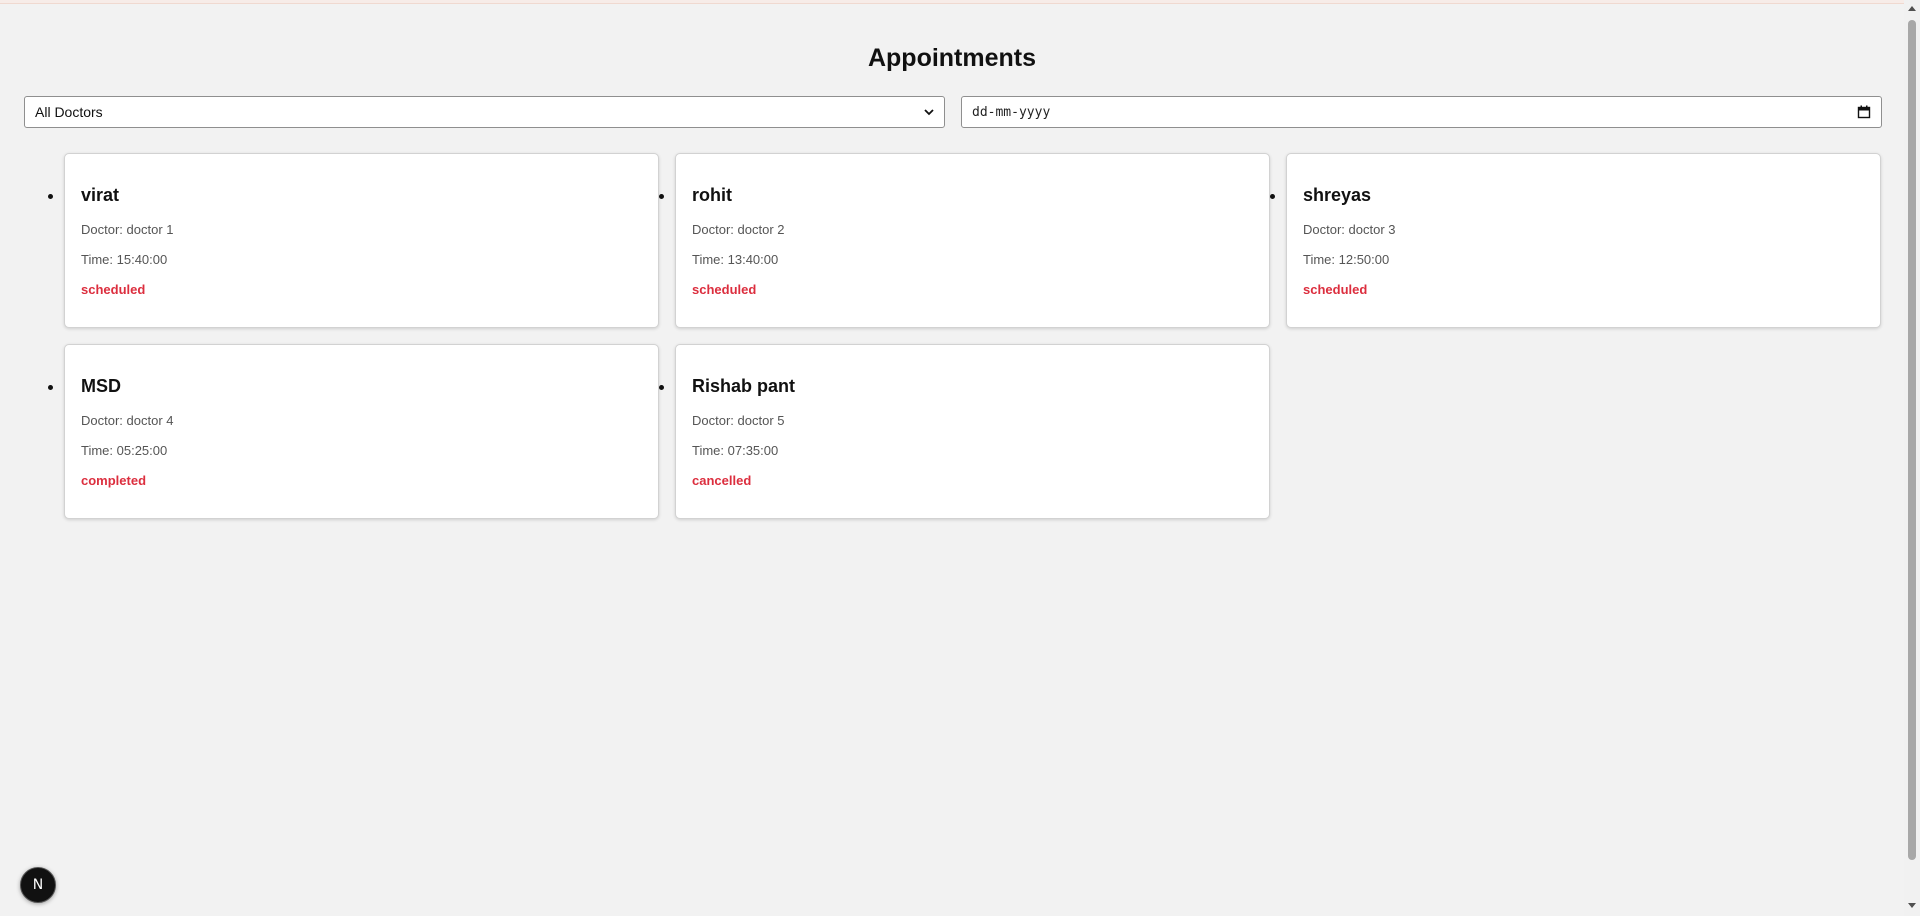 Image resolution: width=1920 pixels, height=916 pixels. I want to click on time-label: Time: 05:25:00, so click(124, 450).